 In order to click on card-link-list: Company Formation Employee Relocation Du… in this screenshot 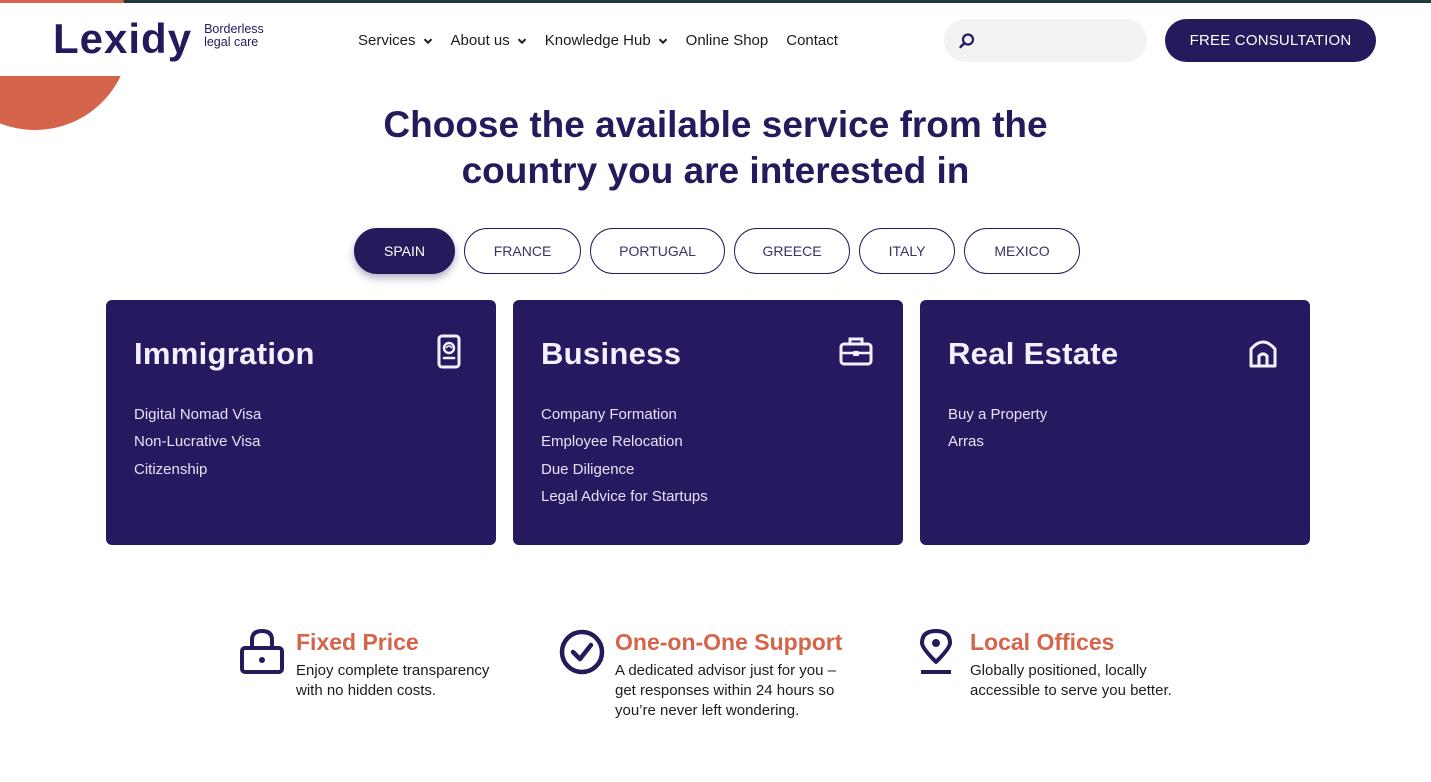, I will do `click(624, 455)`.